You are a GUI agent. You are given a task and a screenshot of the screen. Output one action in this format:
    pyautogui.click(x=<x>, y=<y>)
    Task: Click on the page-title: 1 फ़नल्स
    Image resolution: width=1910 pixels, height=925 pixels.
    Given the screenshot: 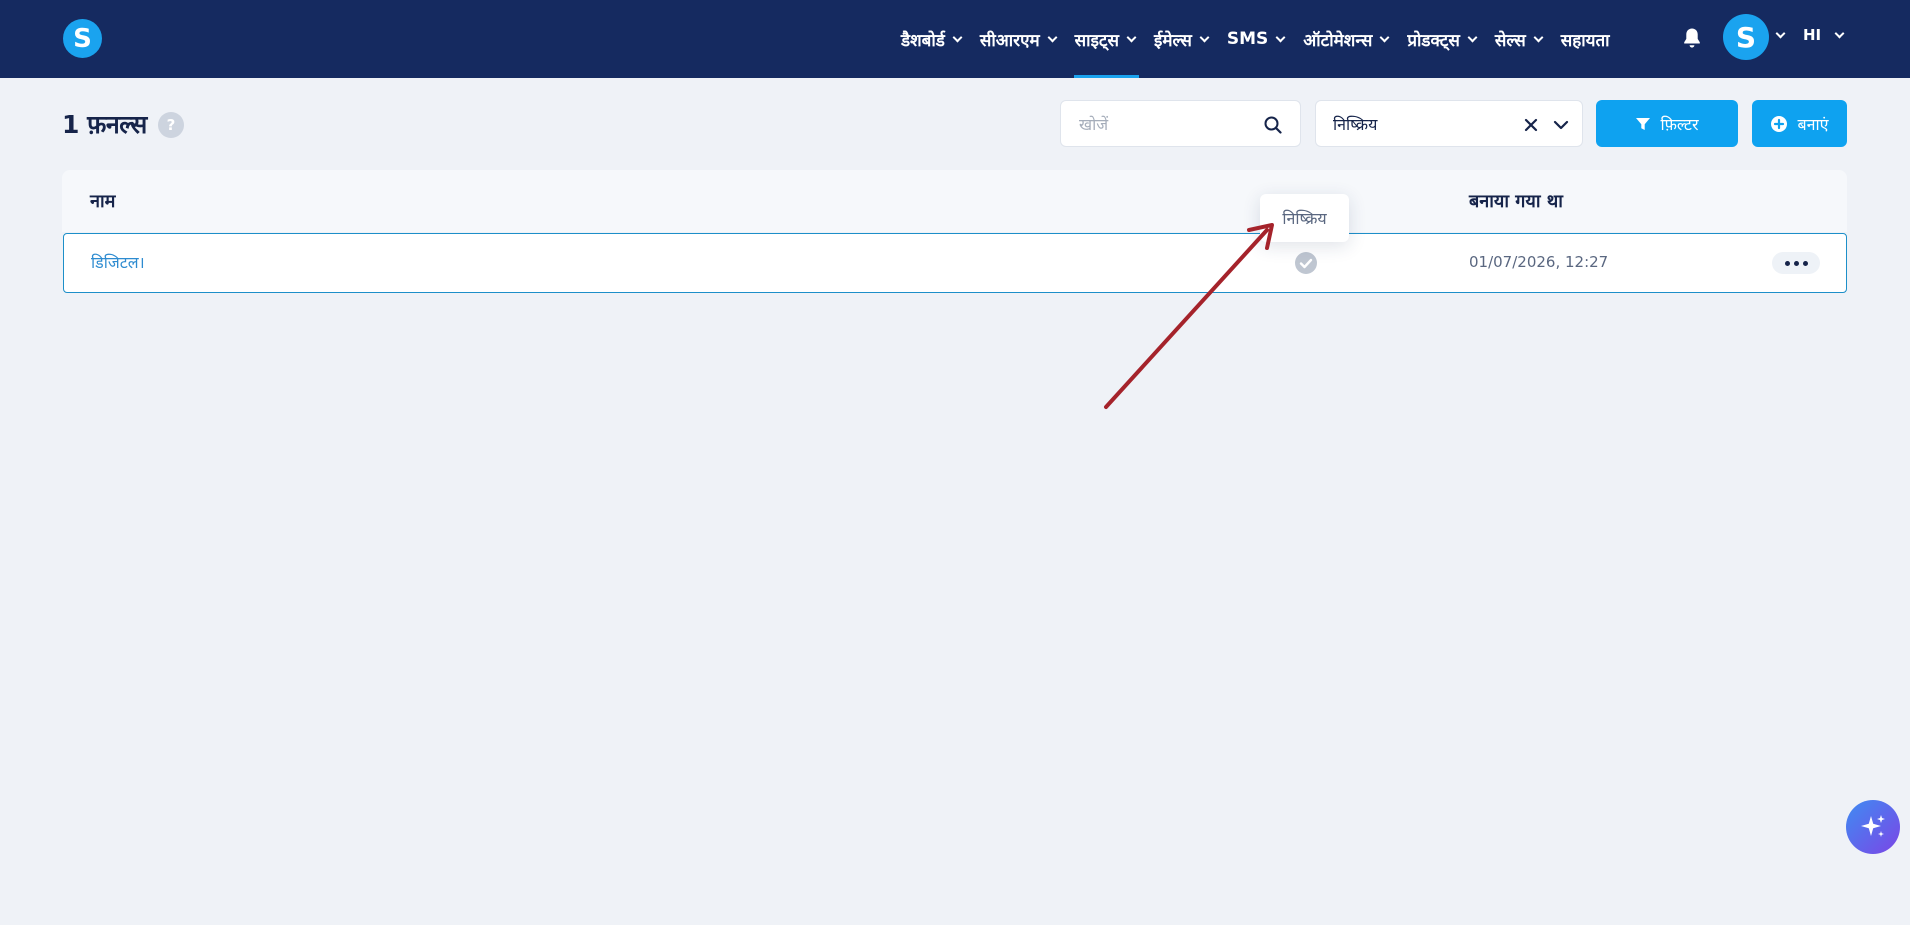 What is the action you would take?
    pyautogui.click(x=104, y=124)
    